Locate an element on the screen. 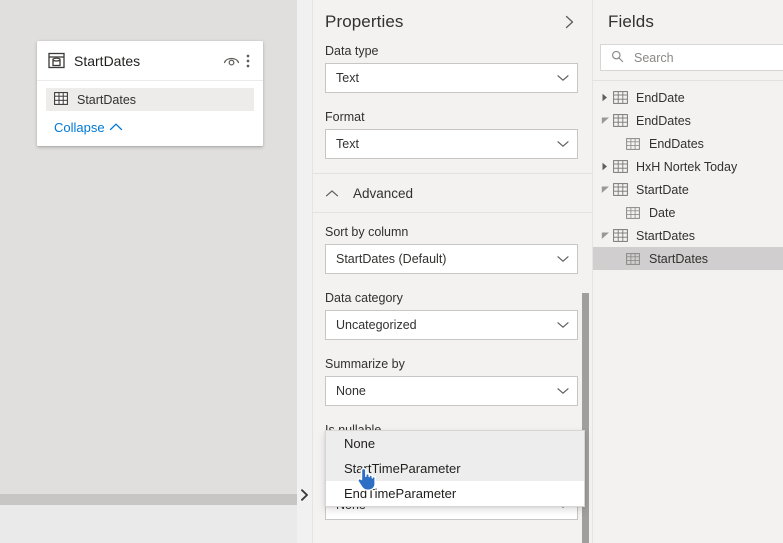  prop-group-sort-by-column: Sort by column StartDates (Default) is located at coordinates (452, 249).